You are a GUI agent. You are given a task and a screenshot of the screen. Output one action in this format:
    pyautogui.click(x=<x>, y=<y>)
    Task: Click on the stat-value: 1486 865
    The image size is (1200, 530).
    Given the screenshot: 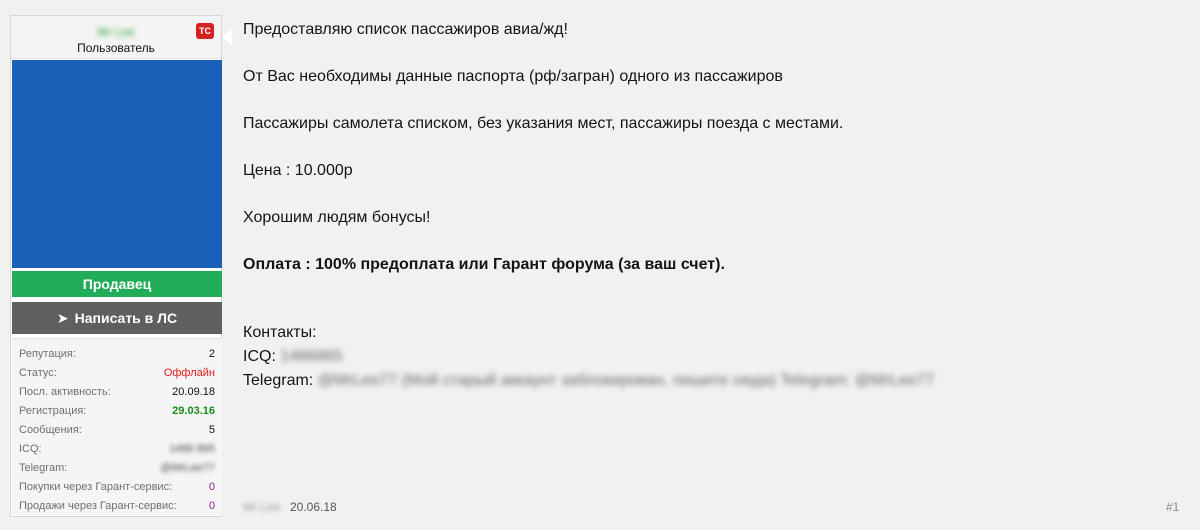 What is the action you would take?
    pyautogui.click(x=192, y=449)
    